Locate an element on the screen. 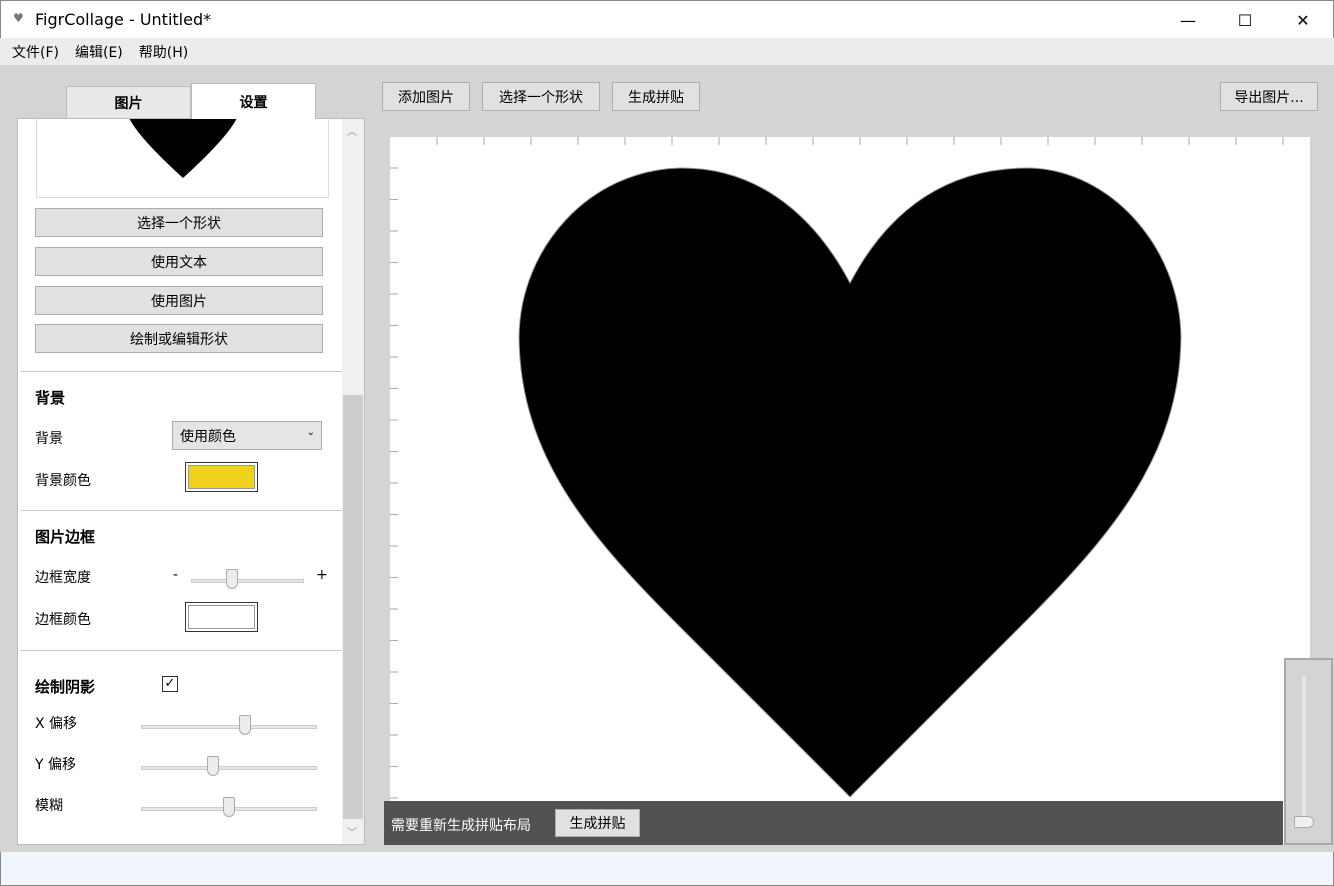 The width and height of the screenshot is (1334, 886). use-text-button: 使用文本 is located at coordinates (179, 261).